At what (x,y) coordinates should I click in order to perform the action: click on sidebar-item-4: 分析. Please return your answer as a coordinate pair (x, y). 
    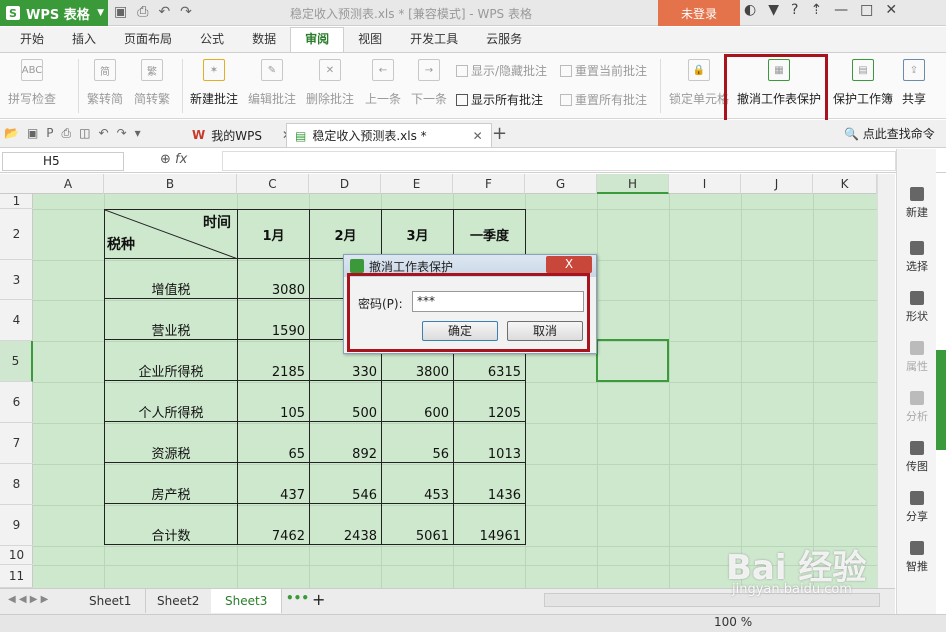
    Looking at the image, I should click on (917, 407).